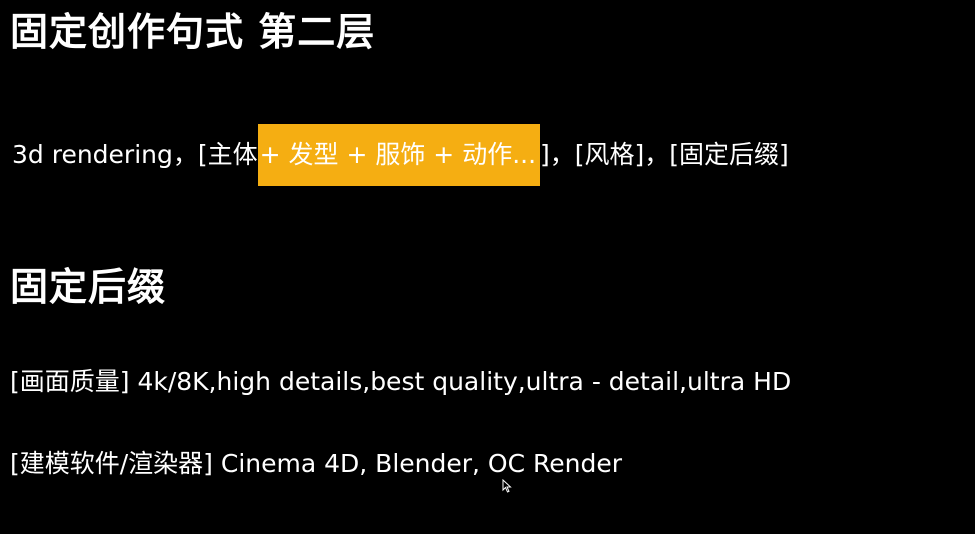 The height and width of the screenshot is (534, 975). I want to click on suffix-heading: 固定后缀, so click(88, 287).